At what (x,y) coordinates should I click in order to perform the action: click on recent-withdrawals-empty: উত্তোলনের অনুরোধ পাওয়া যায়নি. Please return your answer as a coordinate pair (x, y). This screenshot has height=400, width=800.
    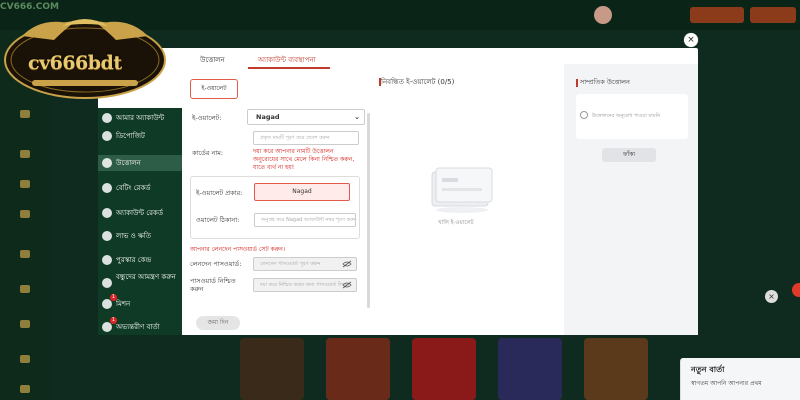
    Looking at the image, I should click on (632, 116).